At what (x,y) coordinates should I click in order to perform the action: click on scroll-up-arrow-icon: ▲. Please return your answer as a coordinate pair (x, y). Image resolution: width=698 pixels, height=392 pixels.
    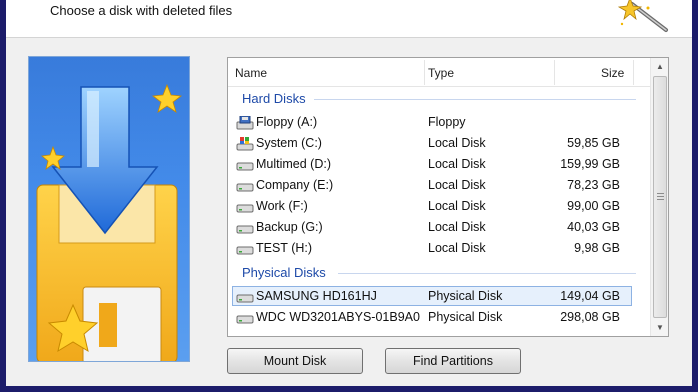
    Looking at the image, I should click on (660, 66).